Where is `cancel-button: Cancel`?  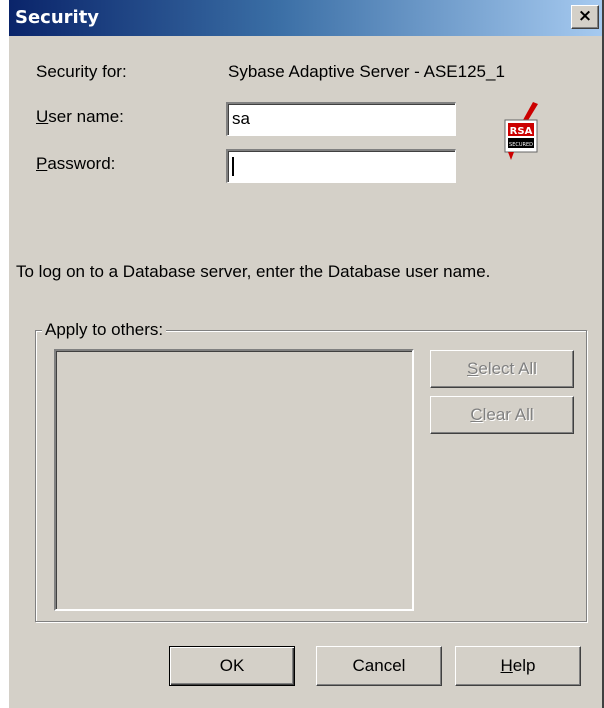
cancel-button: Cancel is located at coordinates (379, 666).